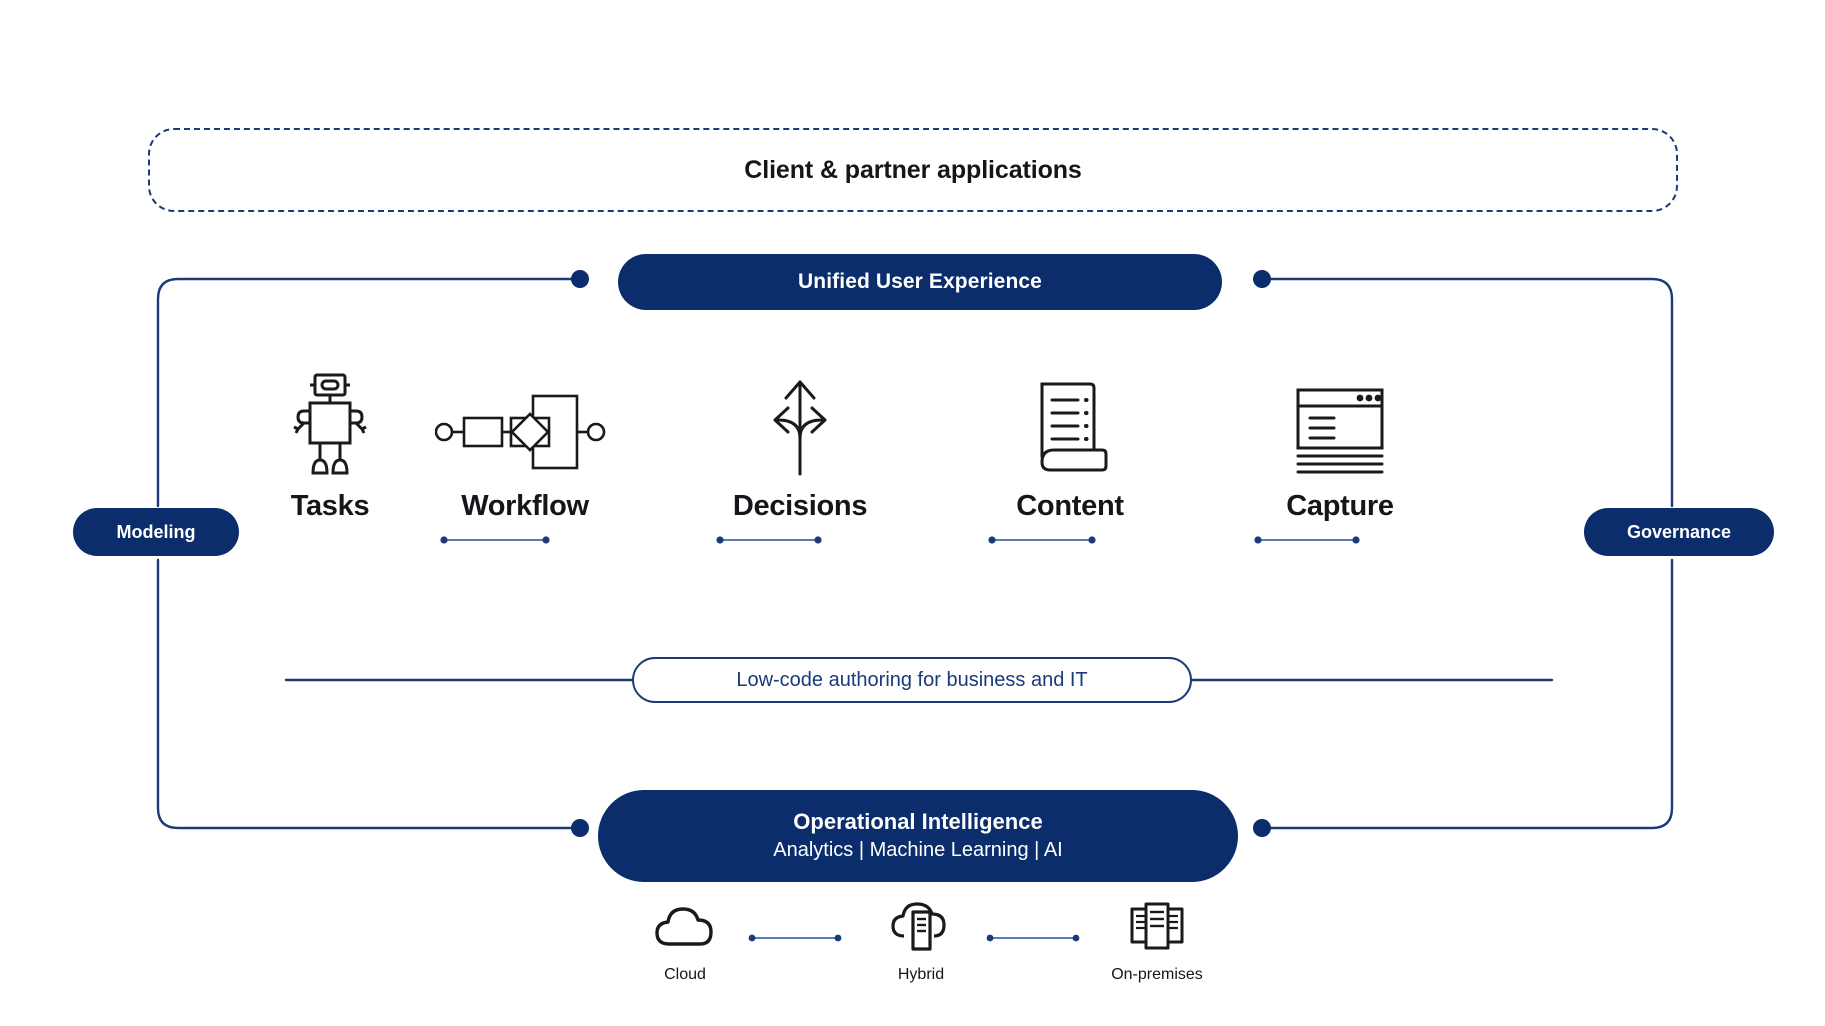 The height and width of the screenshot is (1026, 1825). I want to click on deployment-hybrid: Hybrid, so click(921, 941).